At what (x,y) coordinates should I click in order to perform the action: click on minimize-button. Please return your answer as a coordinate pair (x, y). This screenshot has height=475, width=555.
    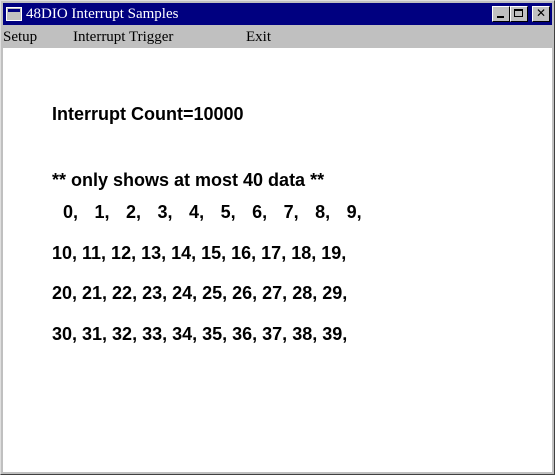
    Looking at the image, I should click on (501, 14).